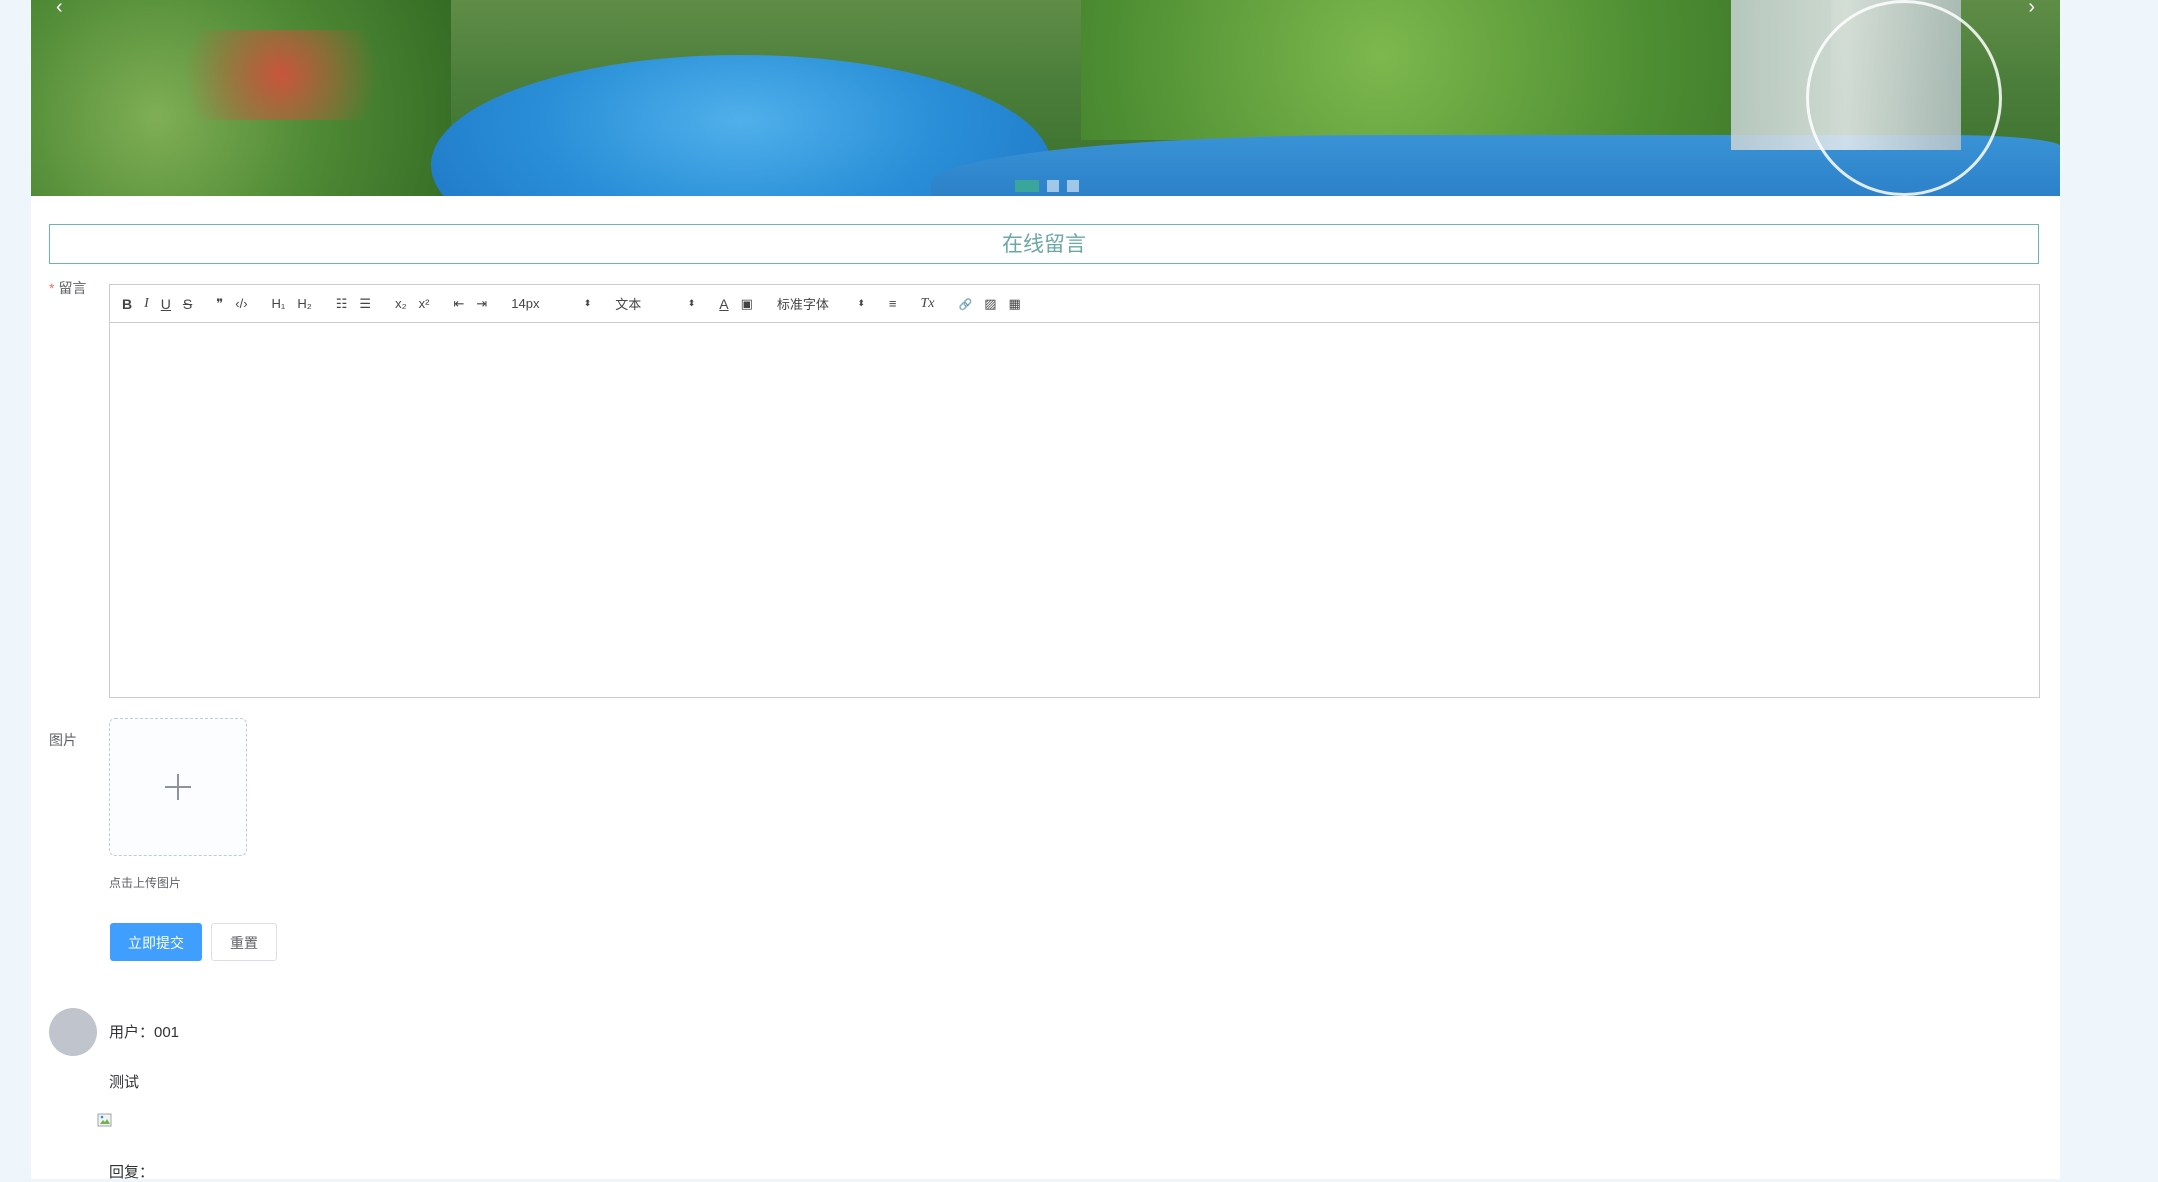  Describe the element at coordinates (628, 304) in the screenshot. I see `header-select-value: 文本` at that location.